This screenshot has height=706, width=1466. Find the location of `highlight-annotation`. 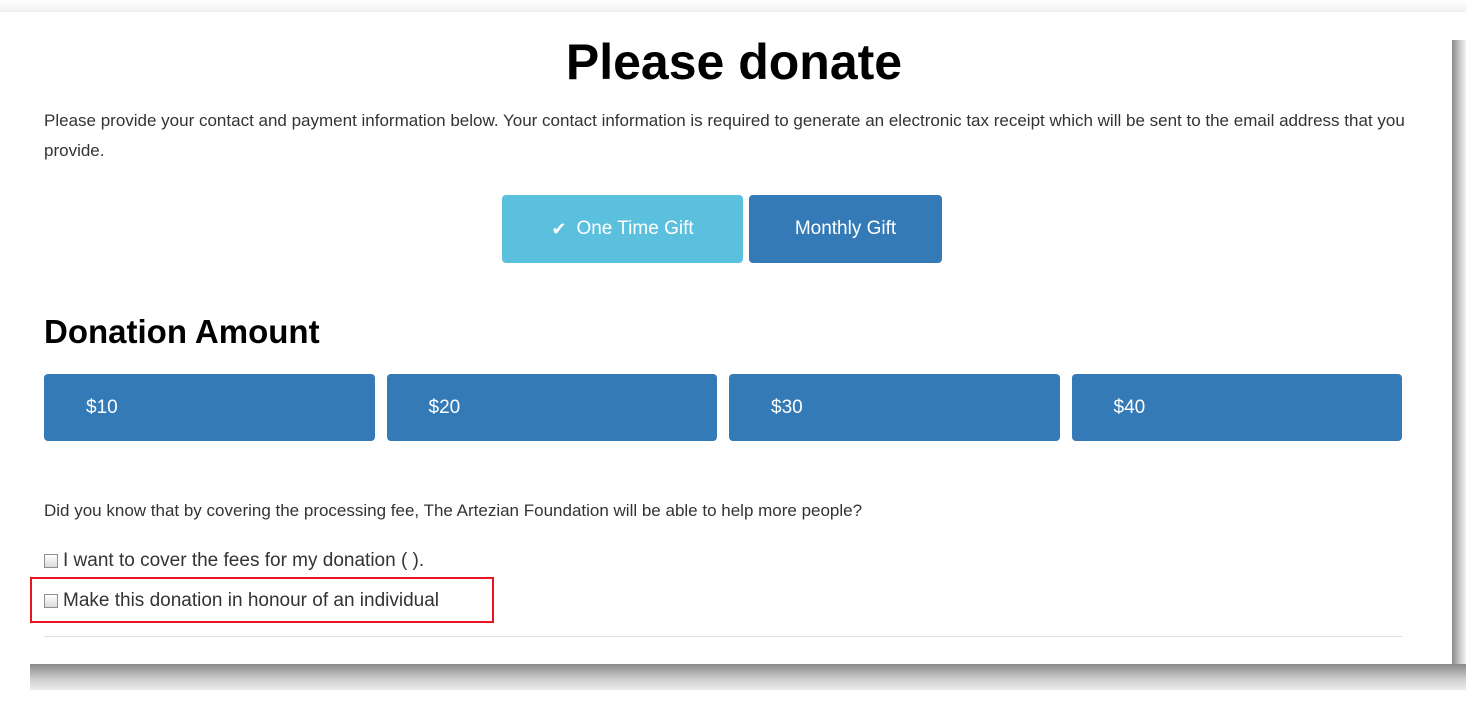

highlight-annotation is located at coordinates (262, 600).